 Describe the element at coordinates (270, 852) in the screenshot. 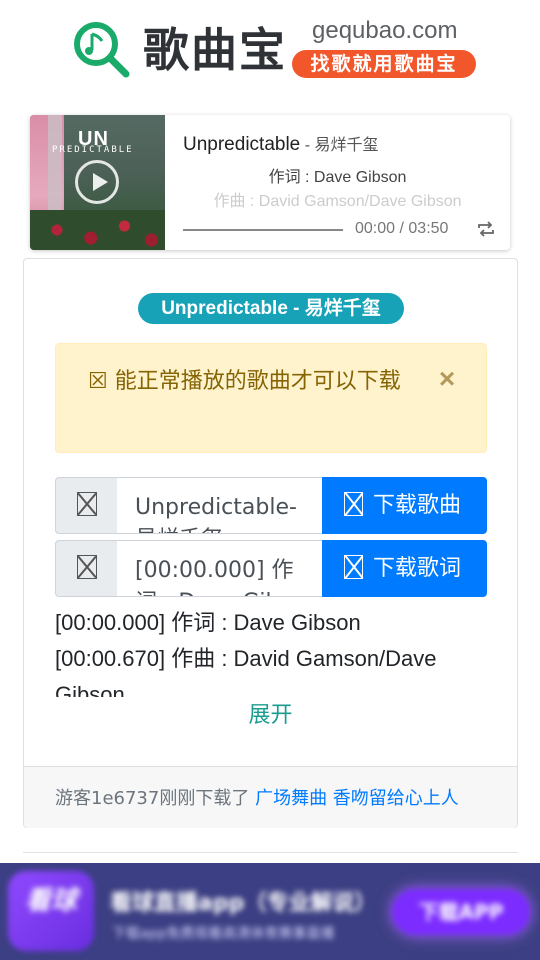

I see `section-divider` at that location.